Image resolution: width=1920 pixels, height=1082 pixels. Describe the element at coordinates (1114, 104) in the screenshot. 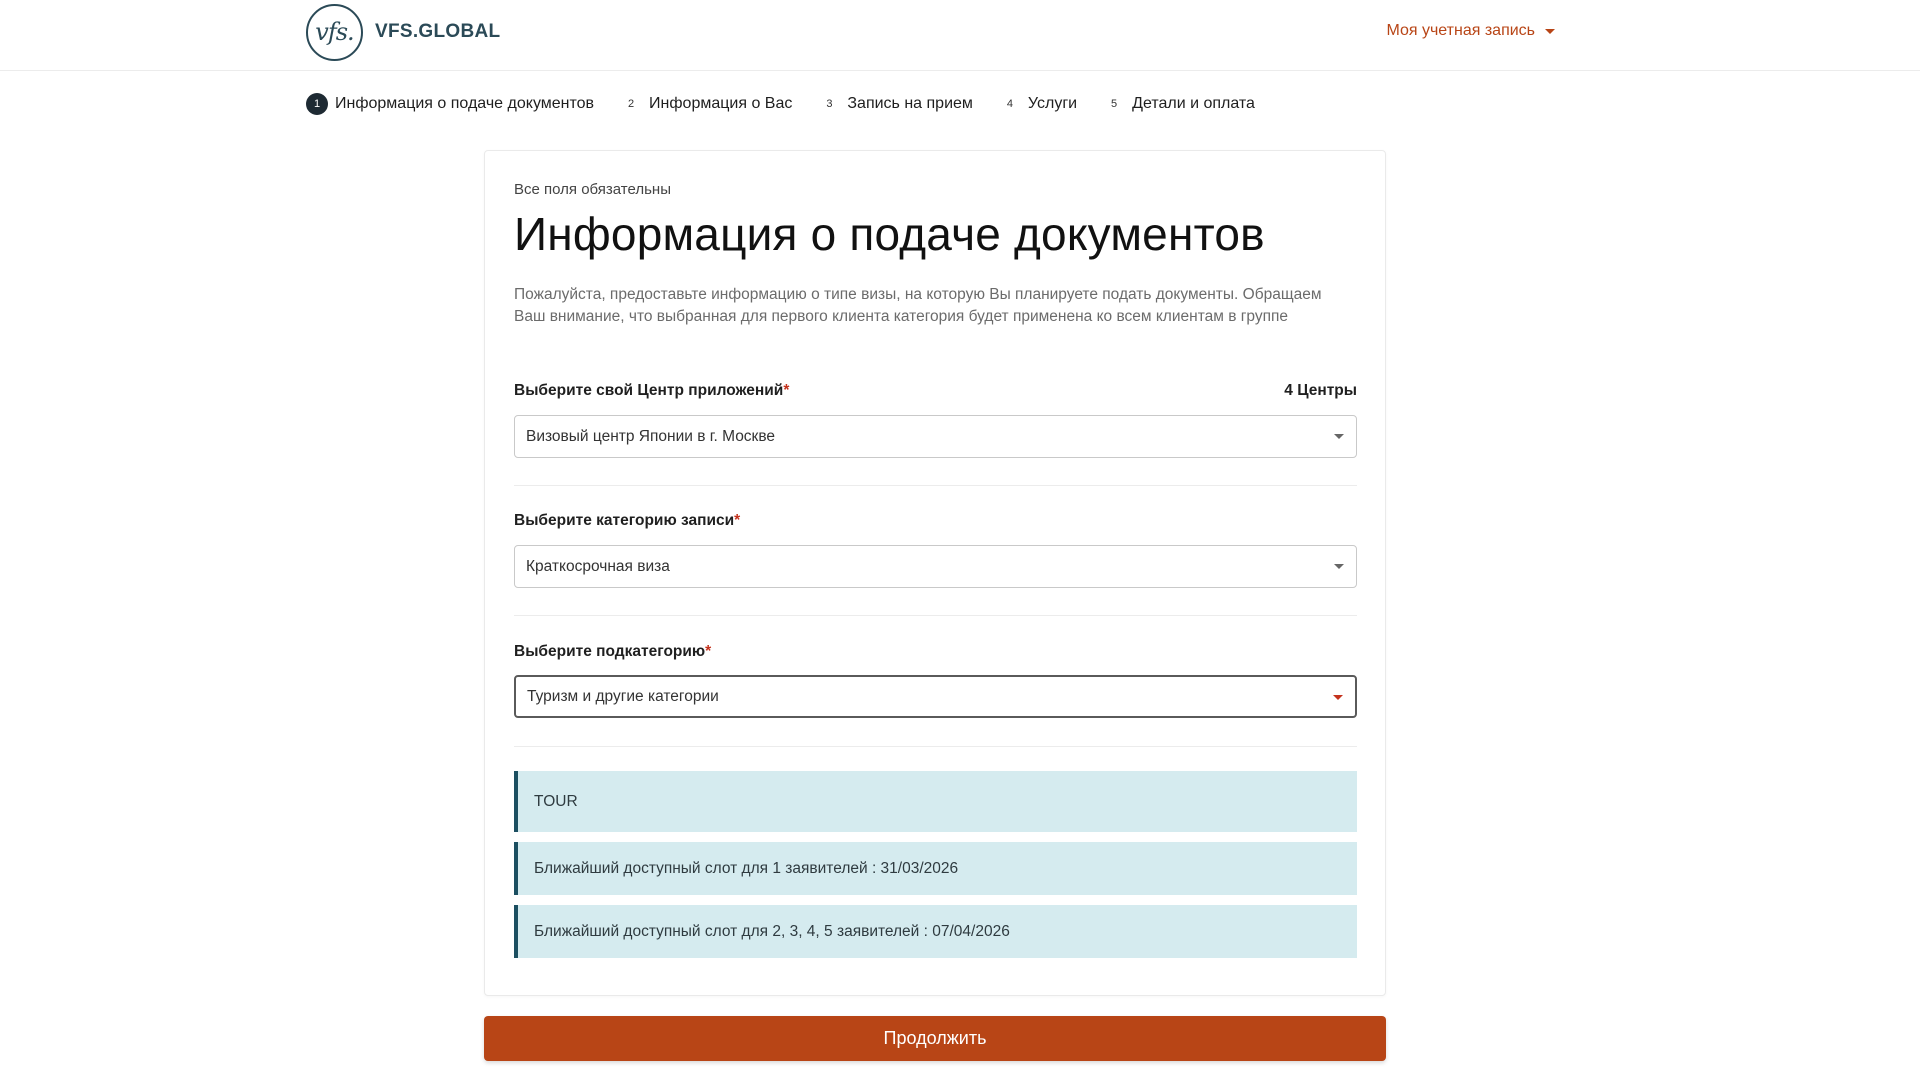

I see `step-number: 5` at that location.